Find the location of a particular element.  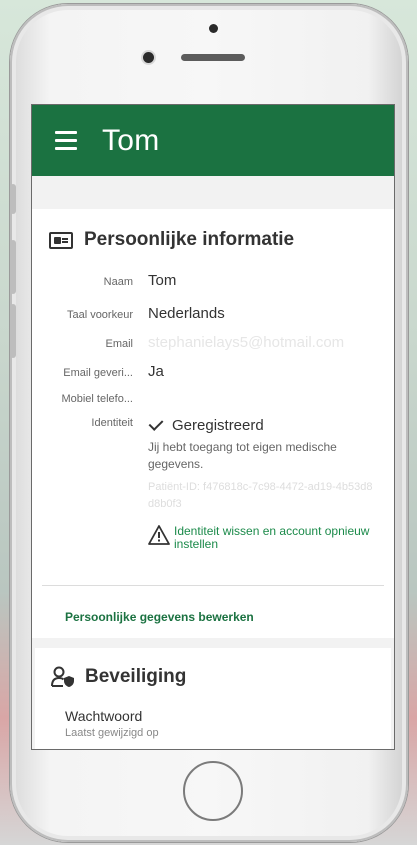

identity-status: Geregistreerd is located at coordinates (263, 425).